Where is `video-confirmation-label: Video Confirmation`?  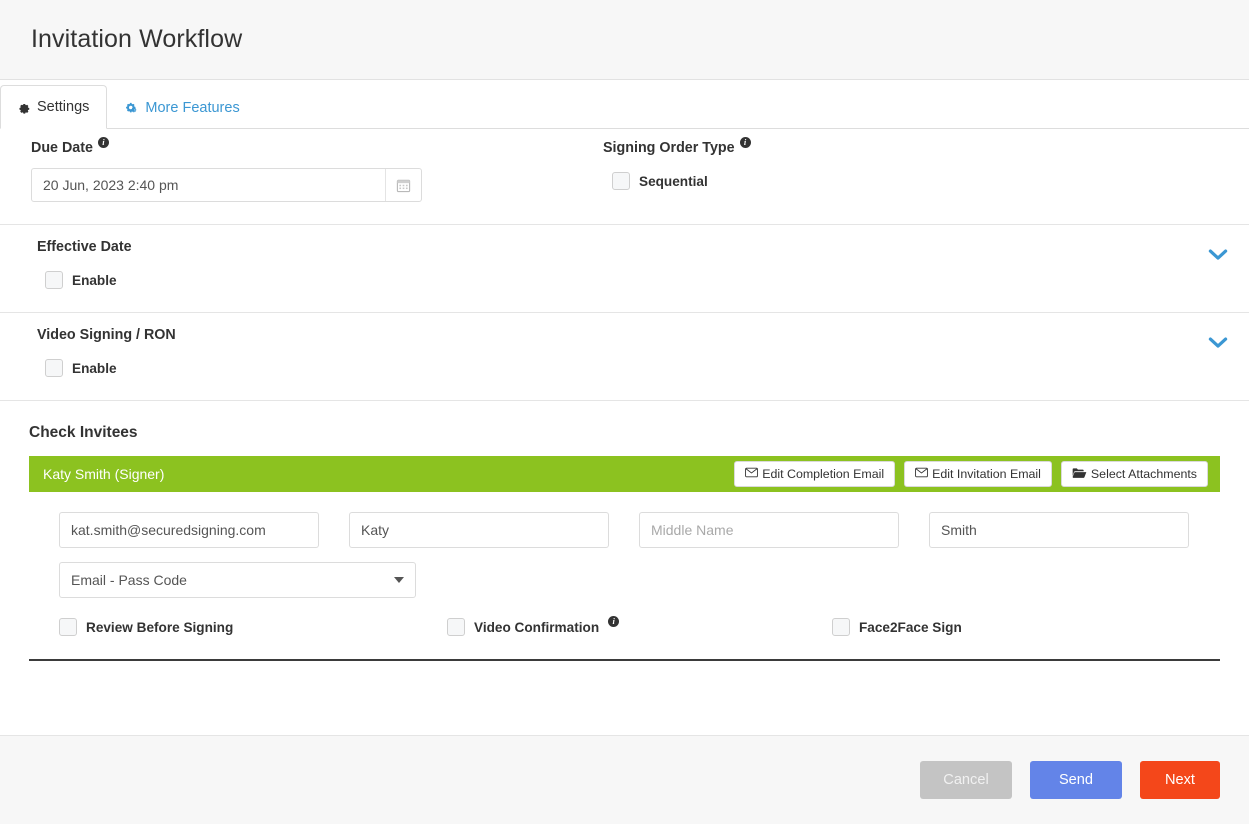
video-confirmation-label: Video Confirmation is located at coordinates (537, 627).